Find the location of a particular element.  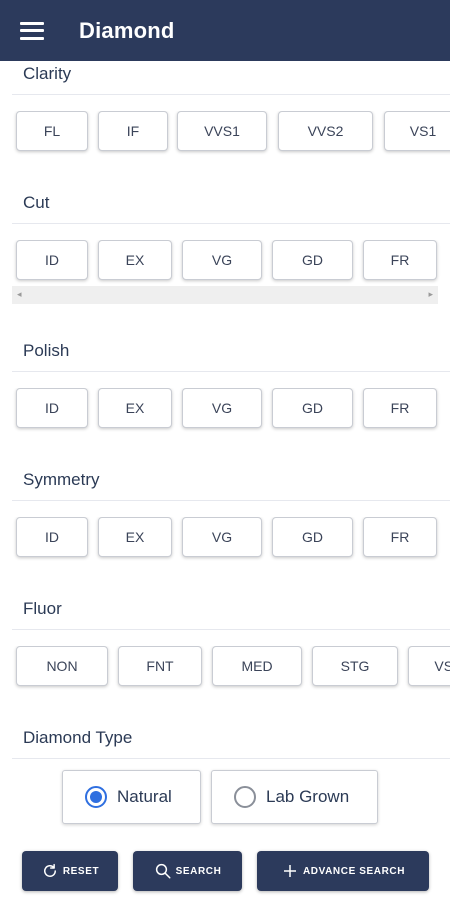

search-icon is located at coordinates (163, 871).